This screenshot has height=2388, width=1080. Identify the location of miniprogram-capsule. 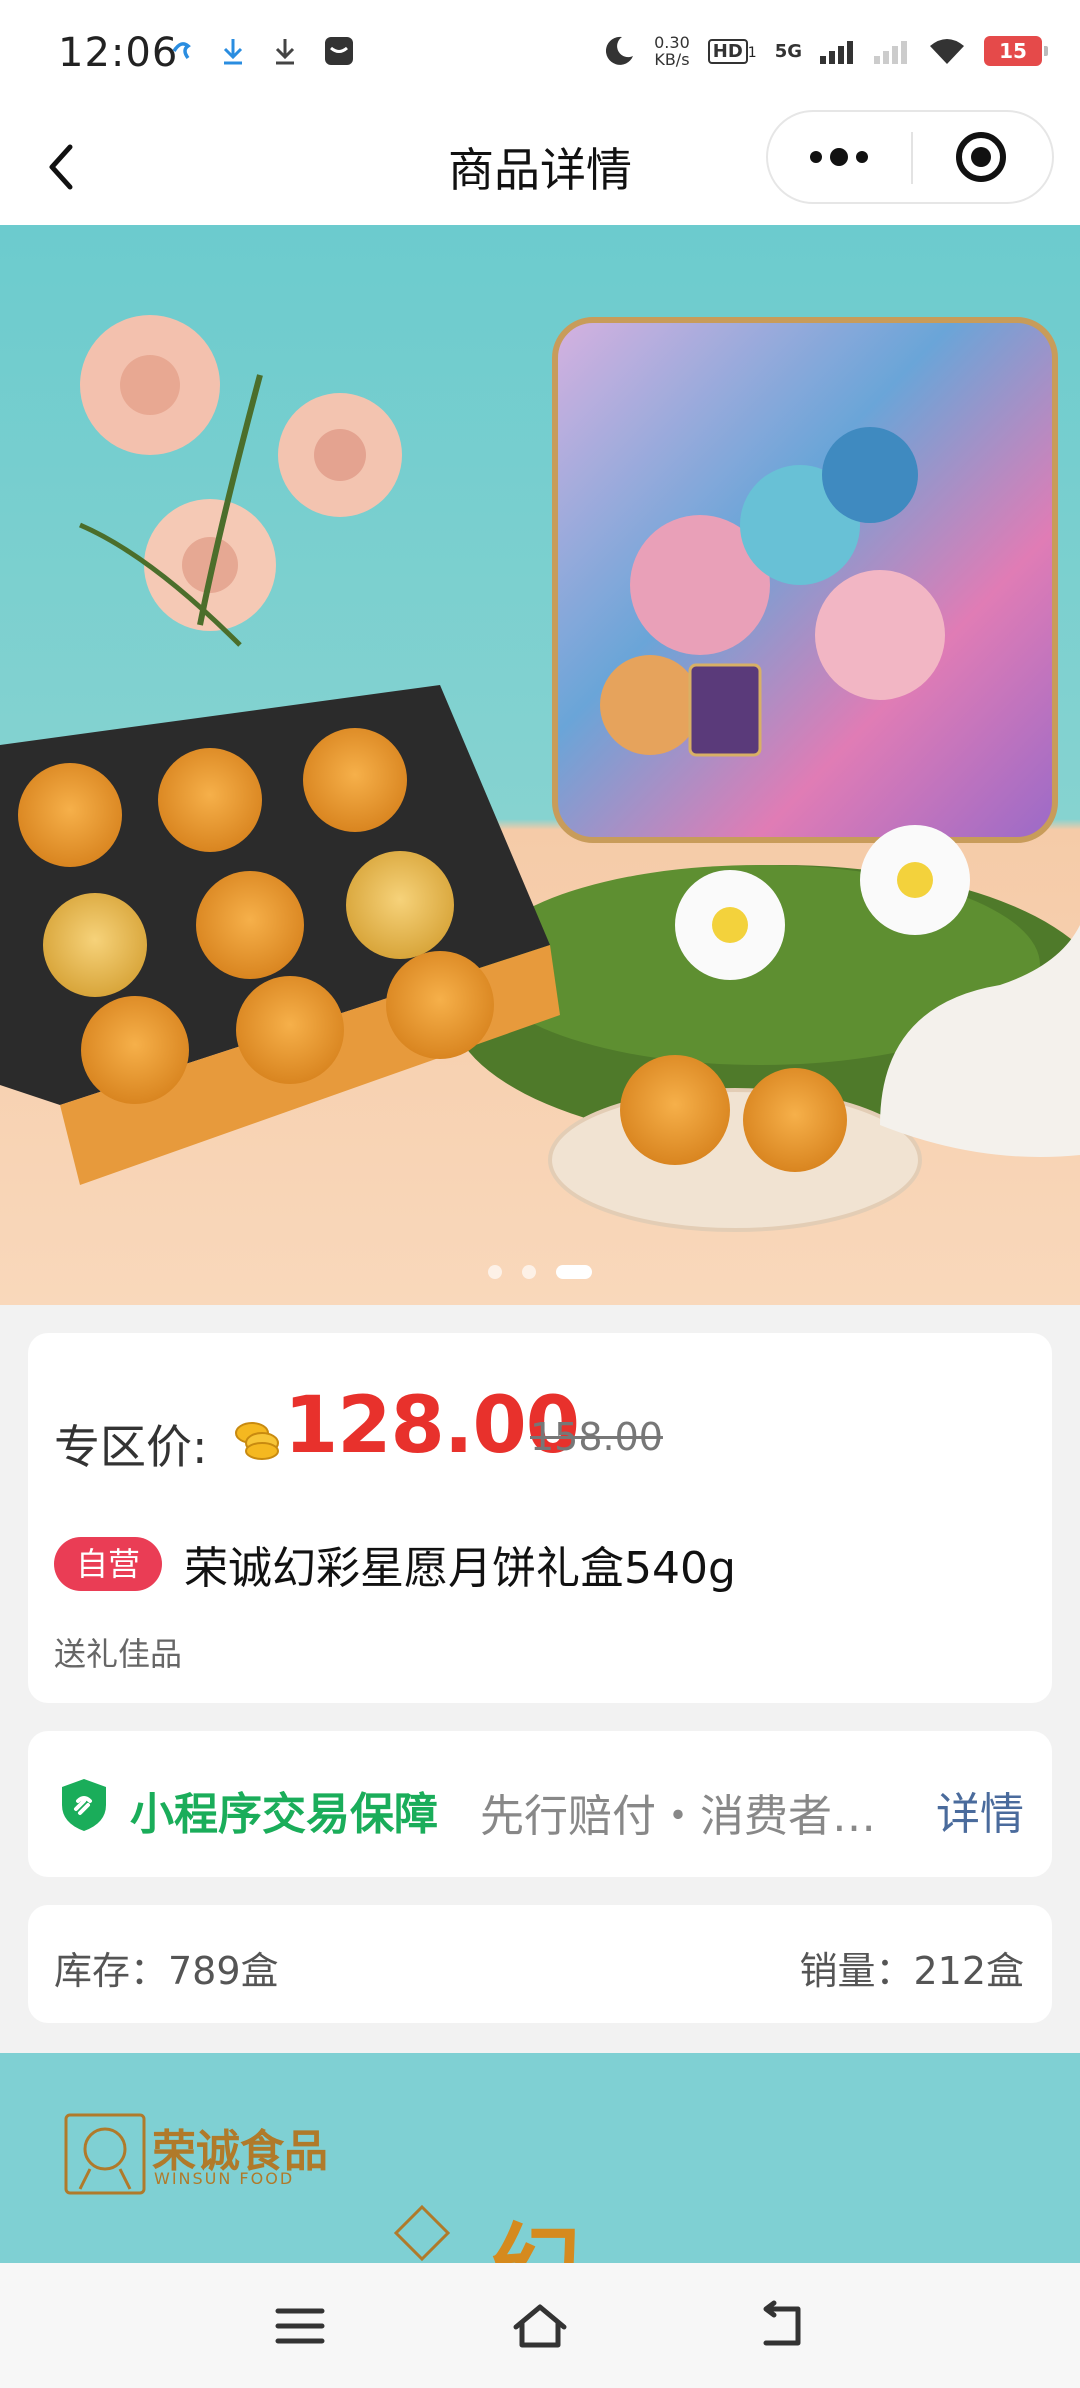
(910, 157).